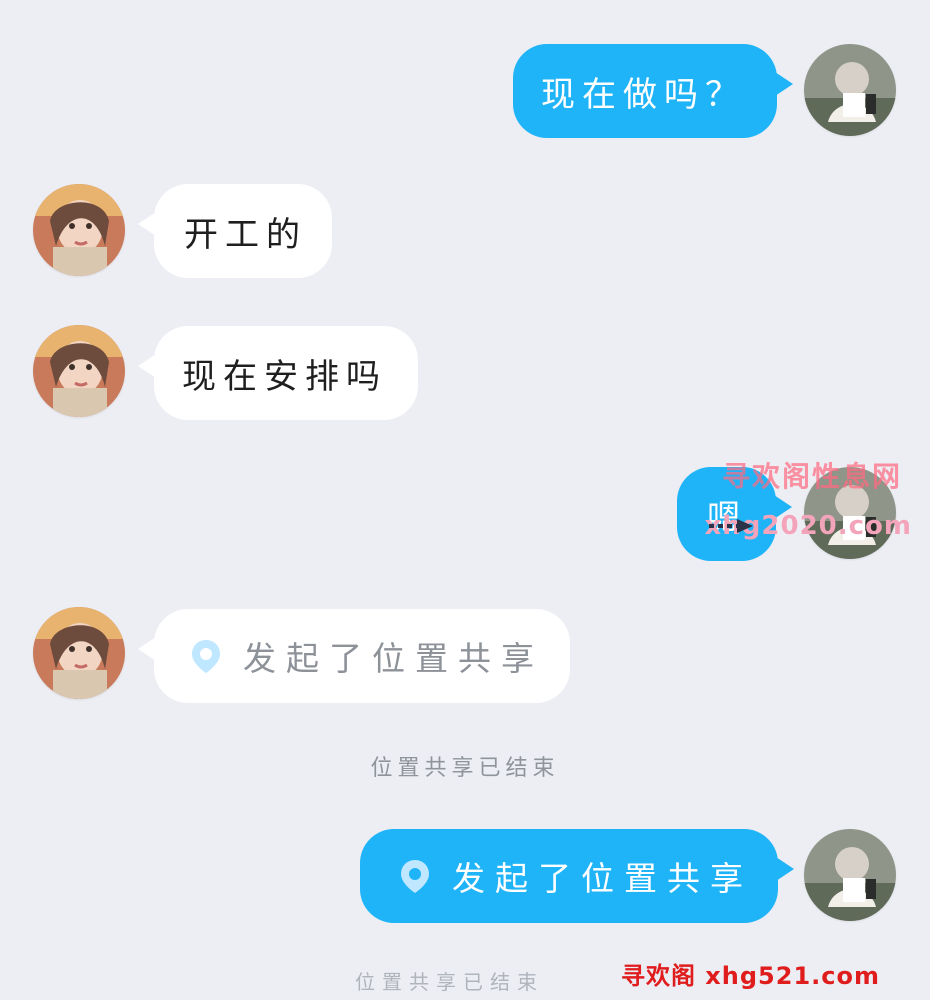  I want to click on message-bubble-outgoing-1: 现在做吗？, so click(653, 91).